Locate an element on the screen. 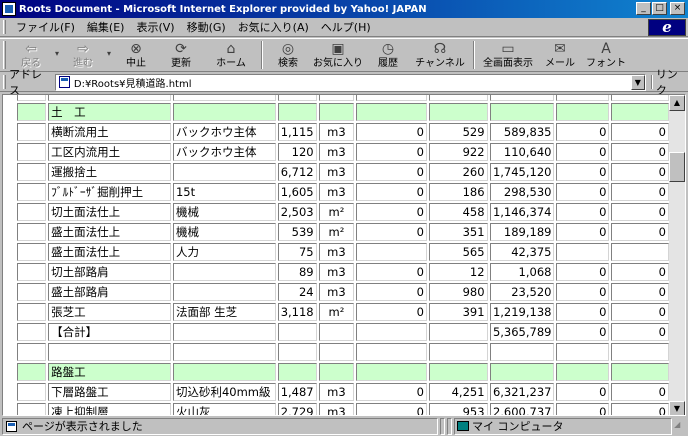 The width and height of the screenshot is (688, 436). cell-amount: 1,745,120 is located at coordinates (522, 172).